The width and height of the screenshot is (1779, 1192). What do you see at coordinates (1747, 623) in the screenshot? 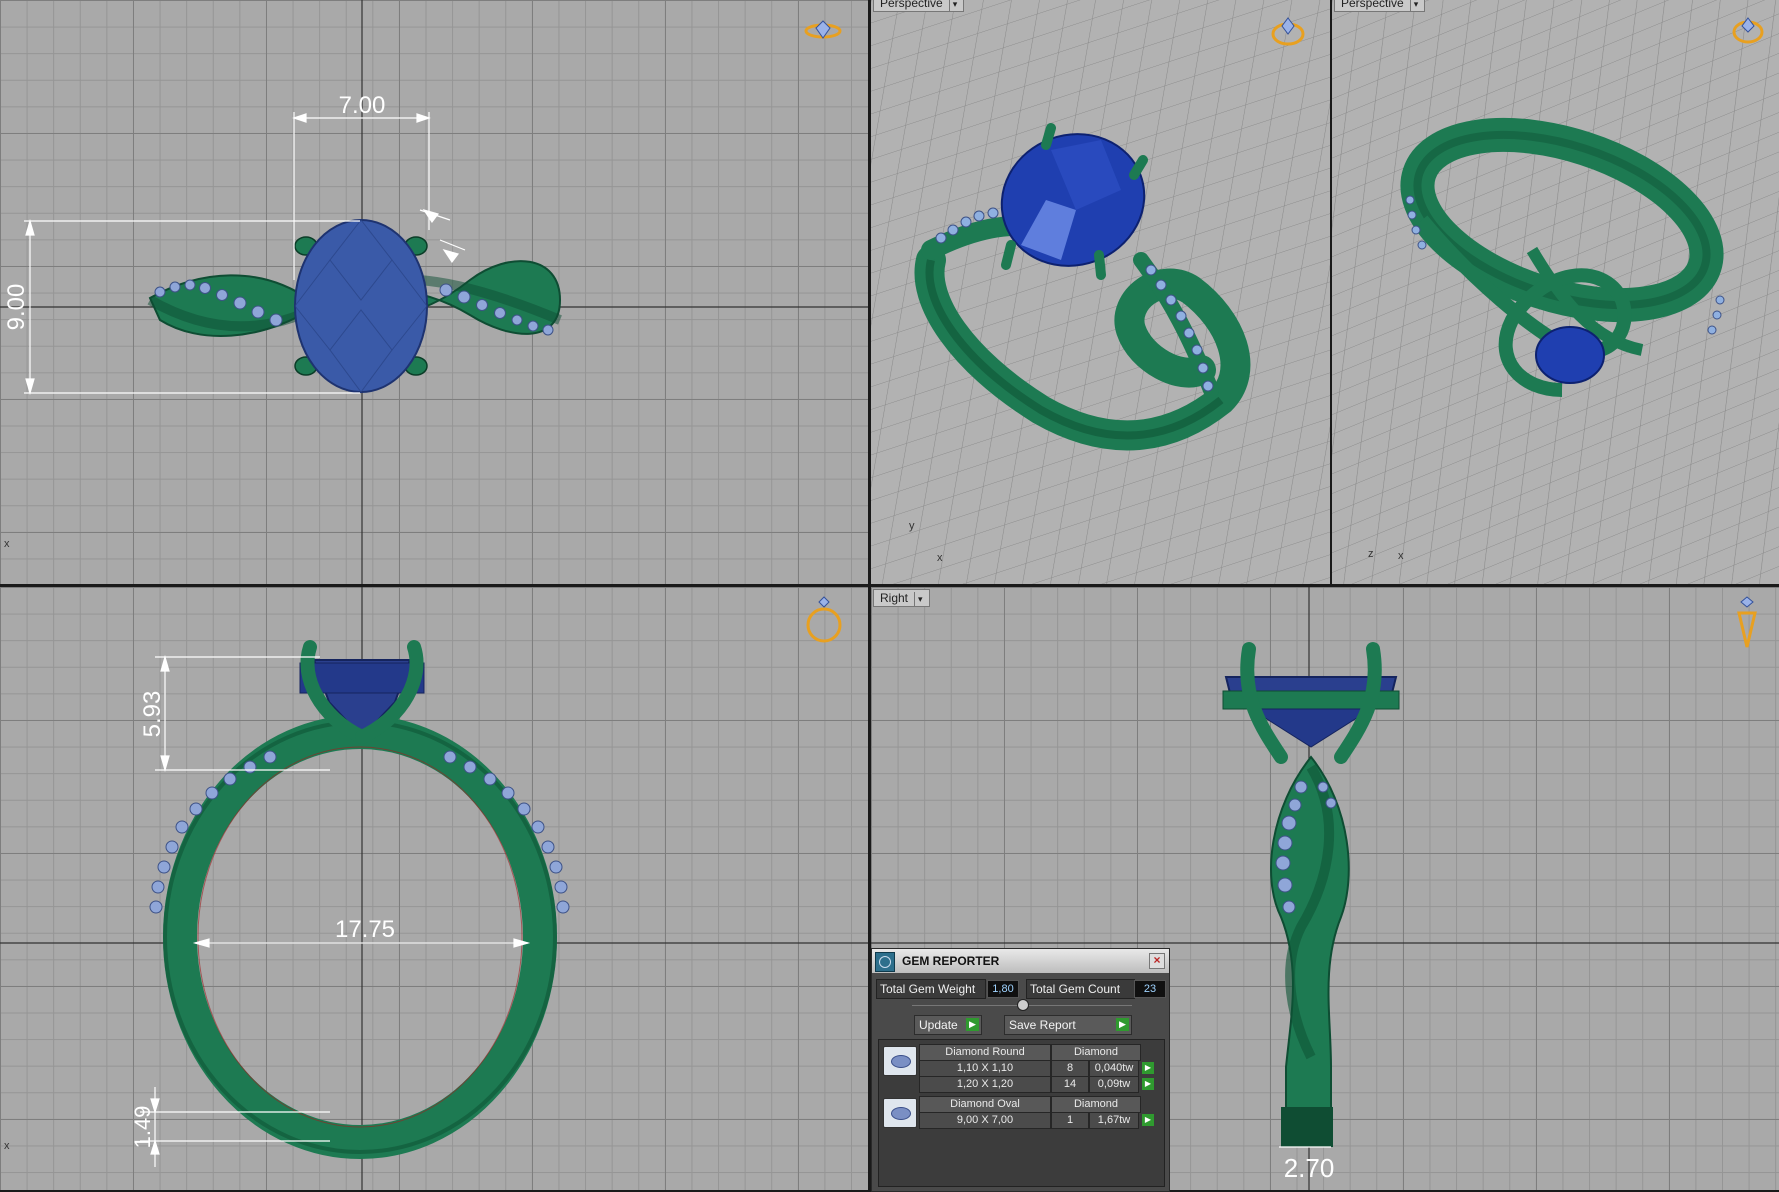
I see `right-view-icon` at bounding box center [1747, 623].